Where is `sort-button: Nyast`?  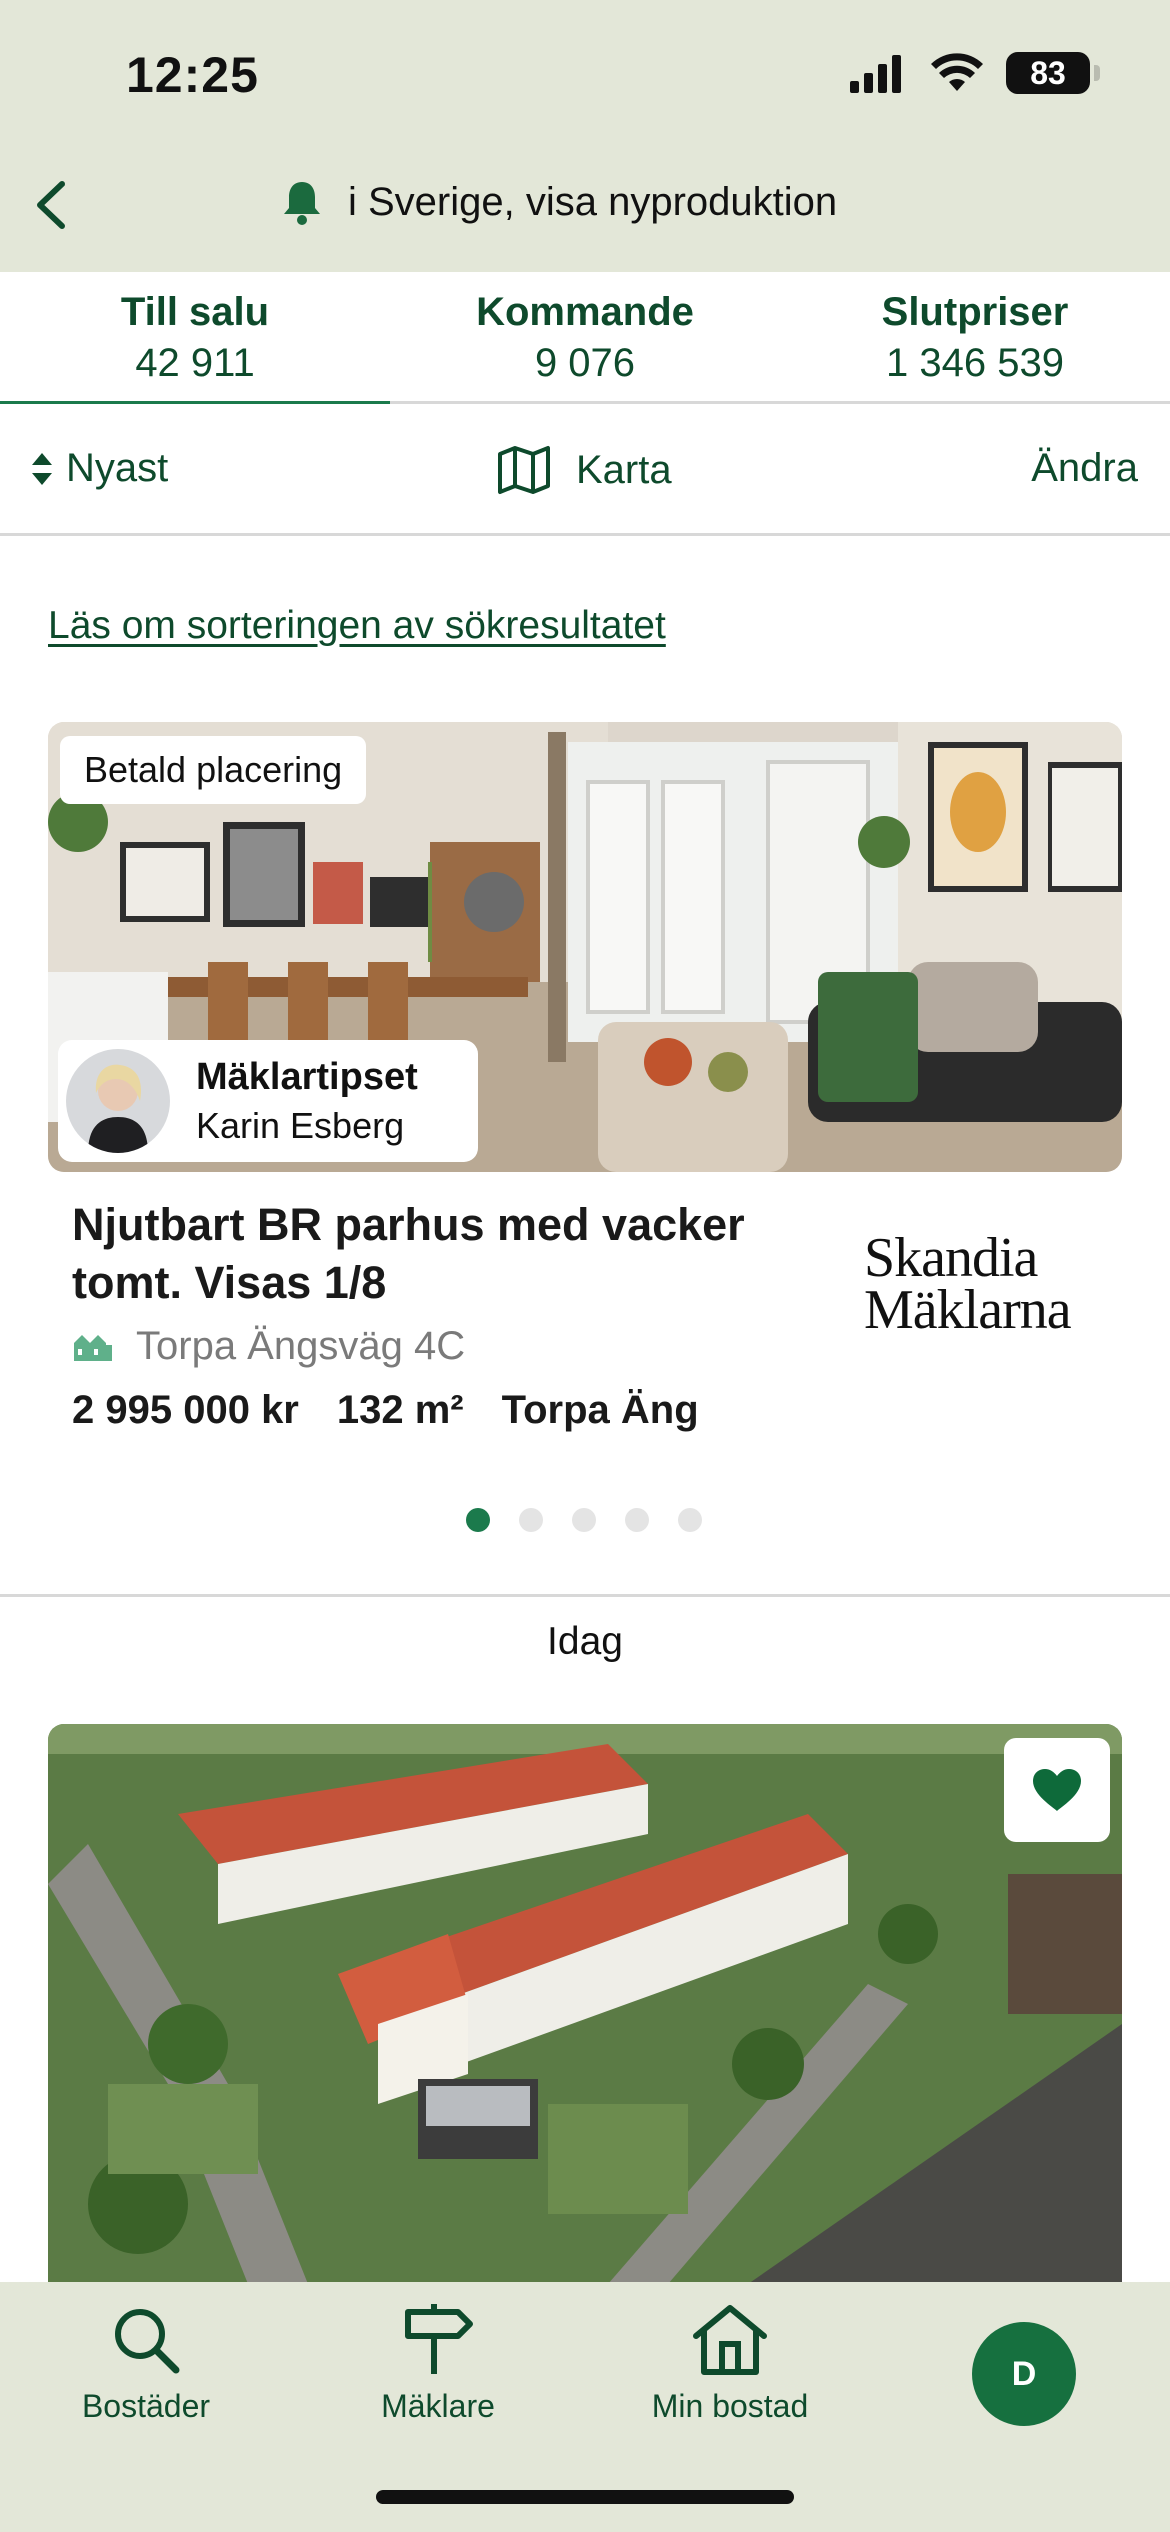
sort-button: Nyast is located at coordinates (98, 468).